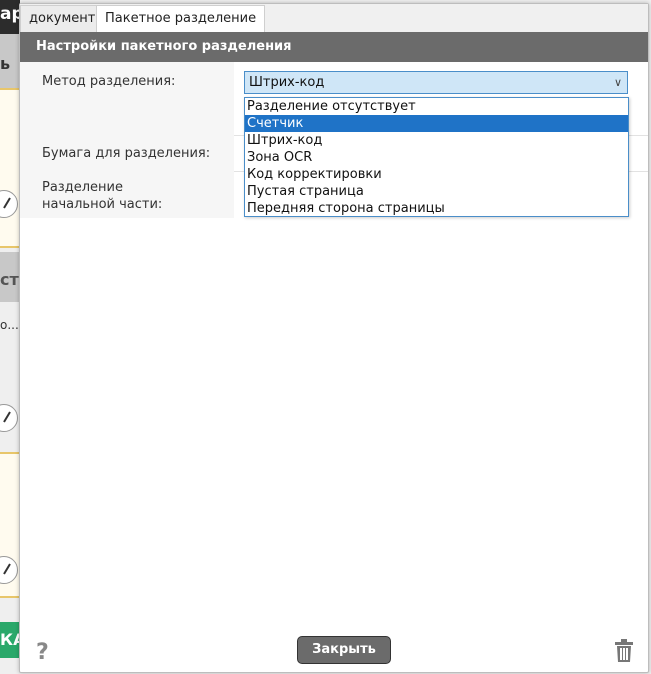 The image size is (651, 674). Describe the element at coordinates (62, 18) in the screenshot. I see `tab-document: документ` at that location.